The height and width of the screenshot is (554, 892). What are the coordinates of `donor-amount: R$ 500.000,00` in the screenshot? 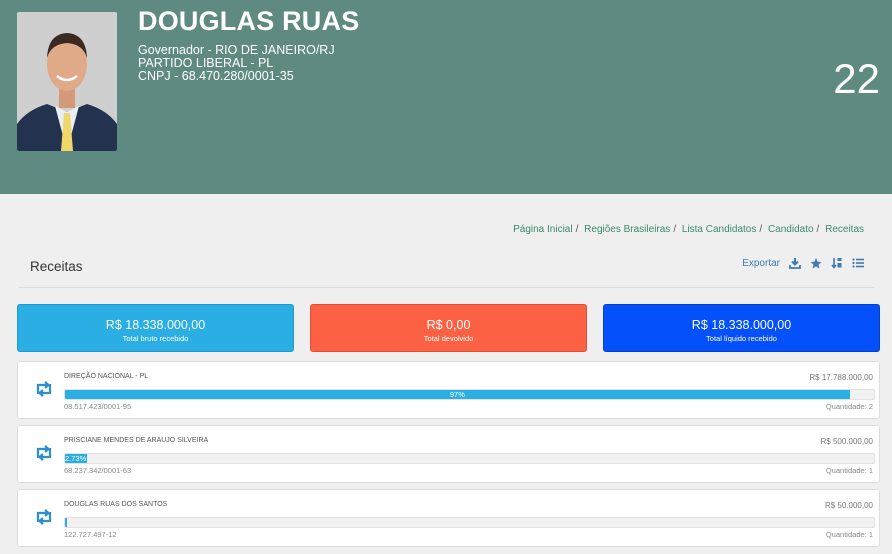 It's located at (847, 441).